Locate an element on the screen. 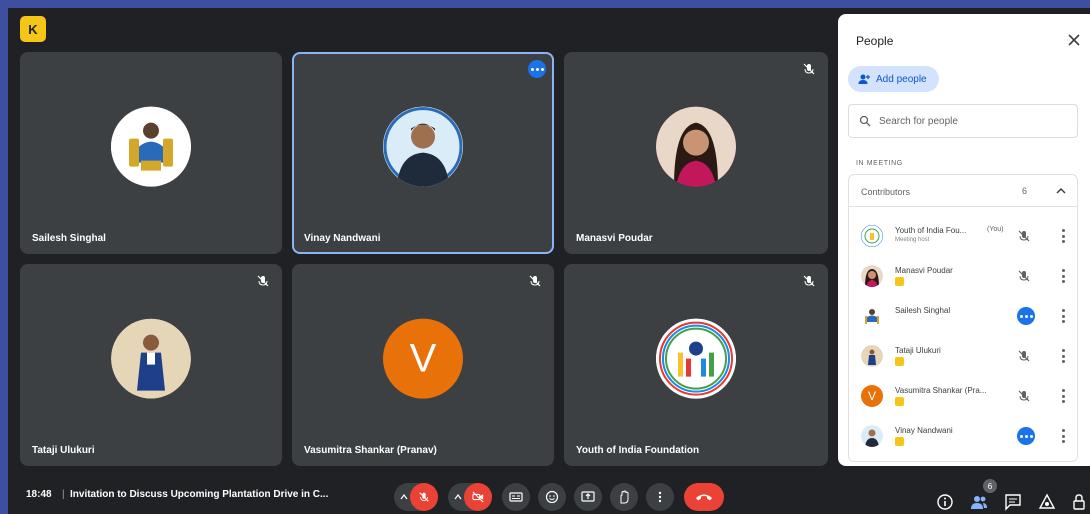 The height and width of the screenshot is (514, 1090). meet-logo-icon: K is located at coordinates (33, 29).